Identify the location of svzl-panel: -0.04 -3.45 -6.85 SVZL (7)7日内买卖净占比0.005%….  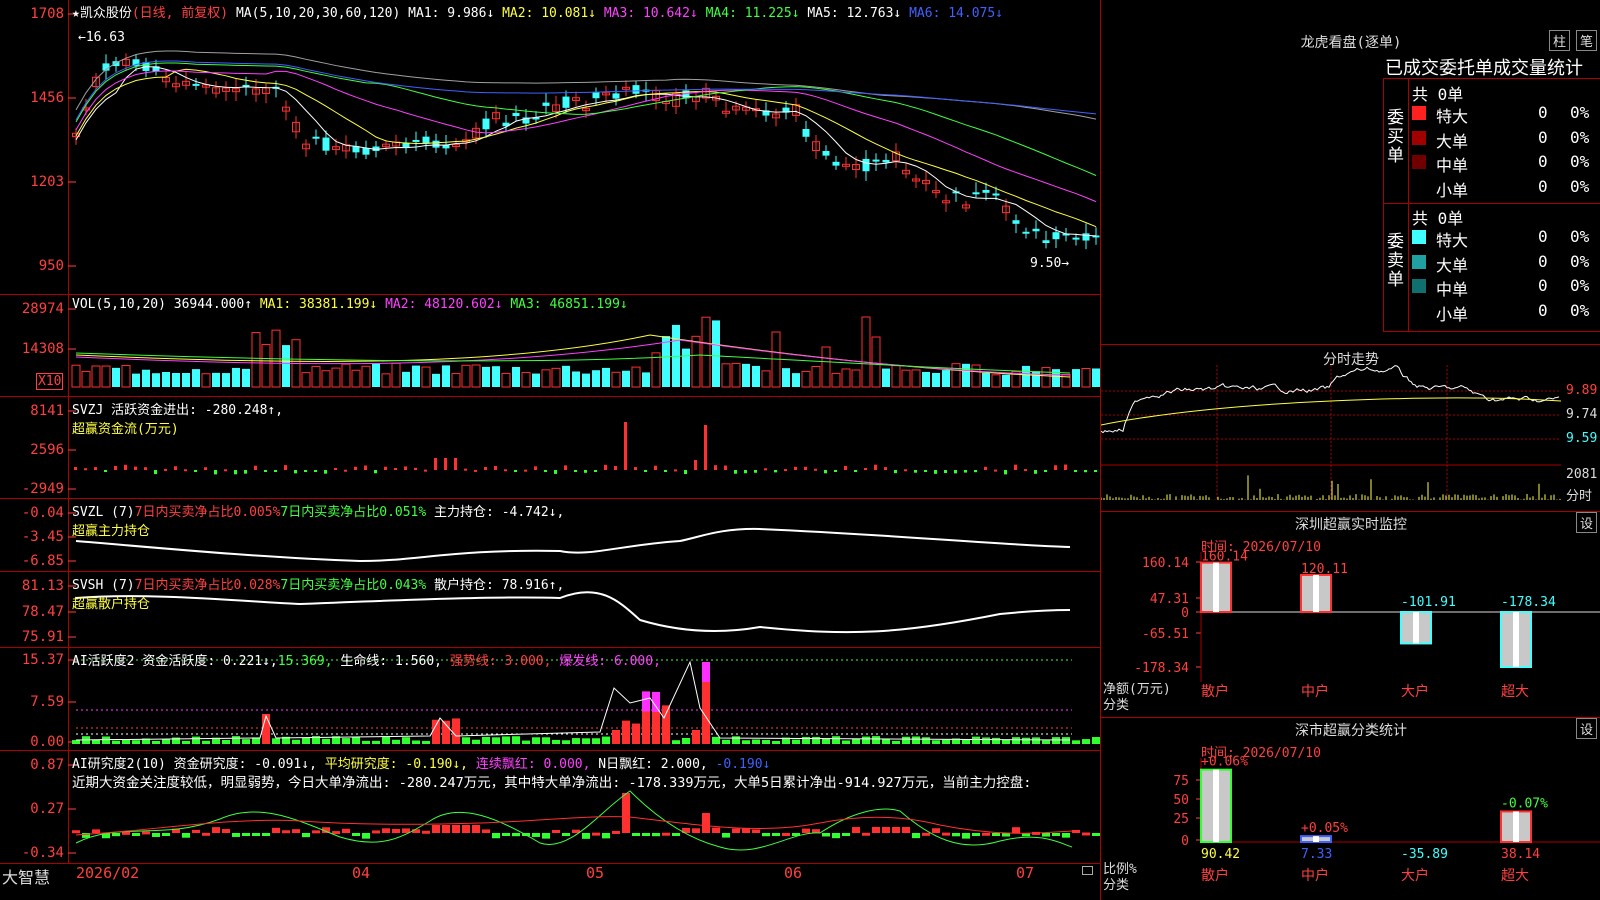
(550, 535).